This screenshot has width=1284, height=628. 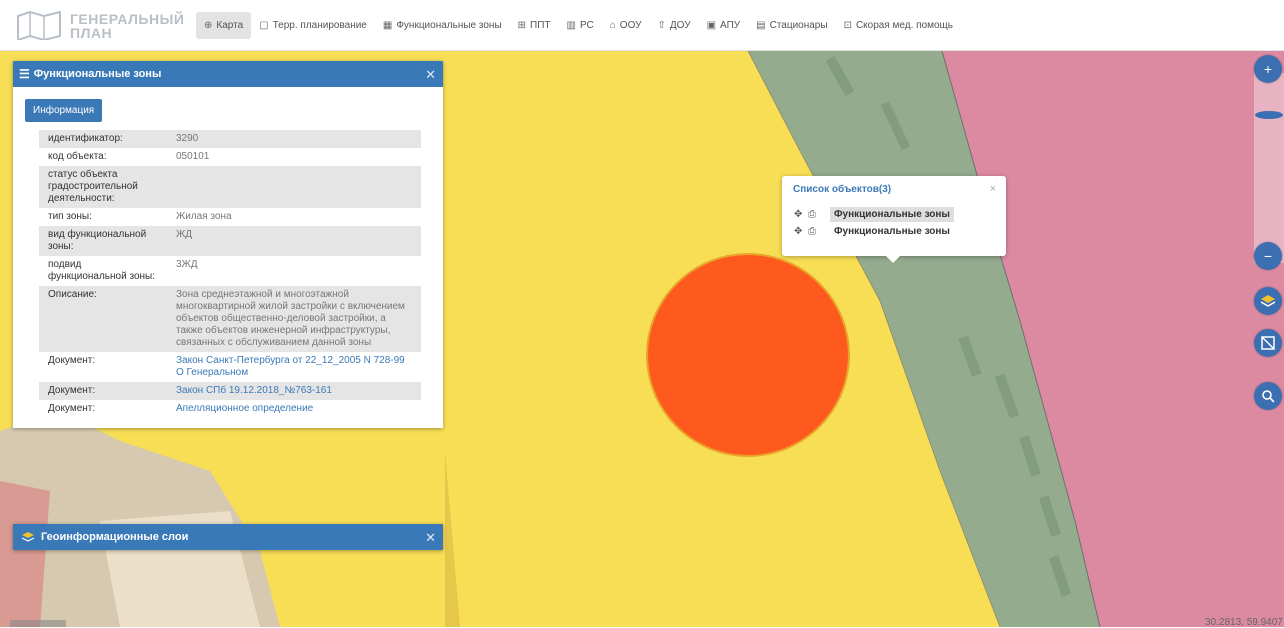 I want to click on attribute-row: вид функциональной зоны: ЖД, so click(x=230, y=241).